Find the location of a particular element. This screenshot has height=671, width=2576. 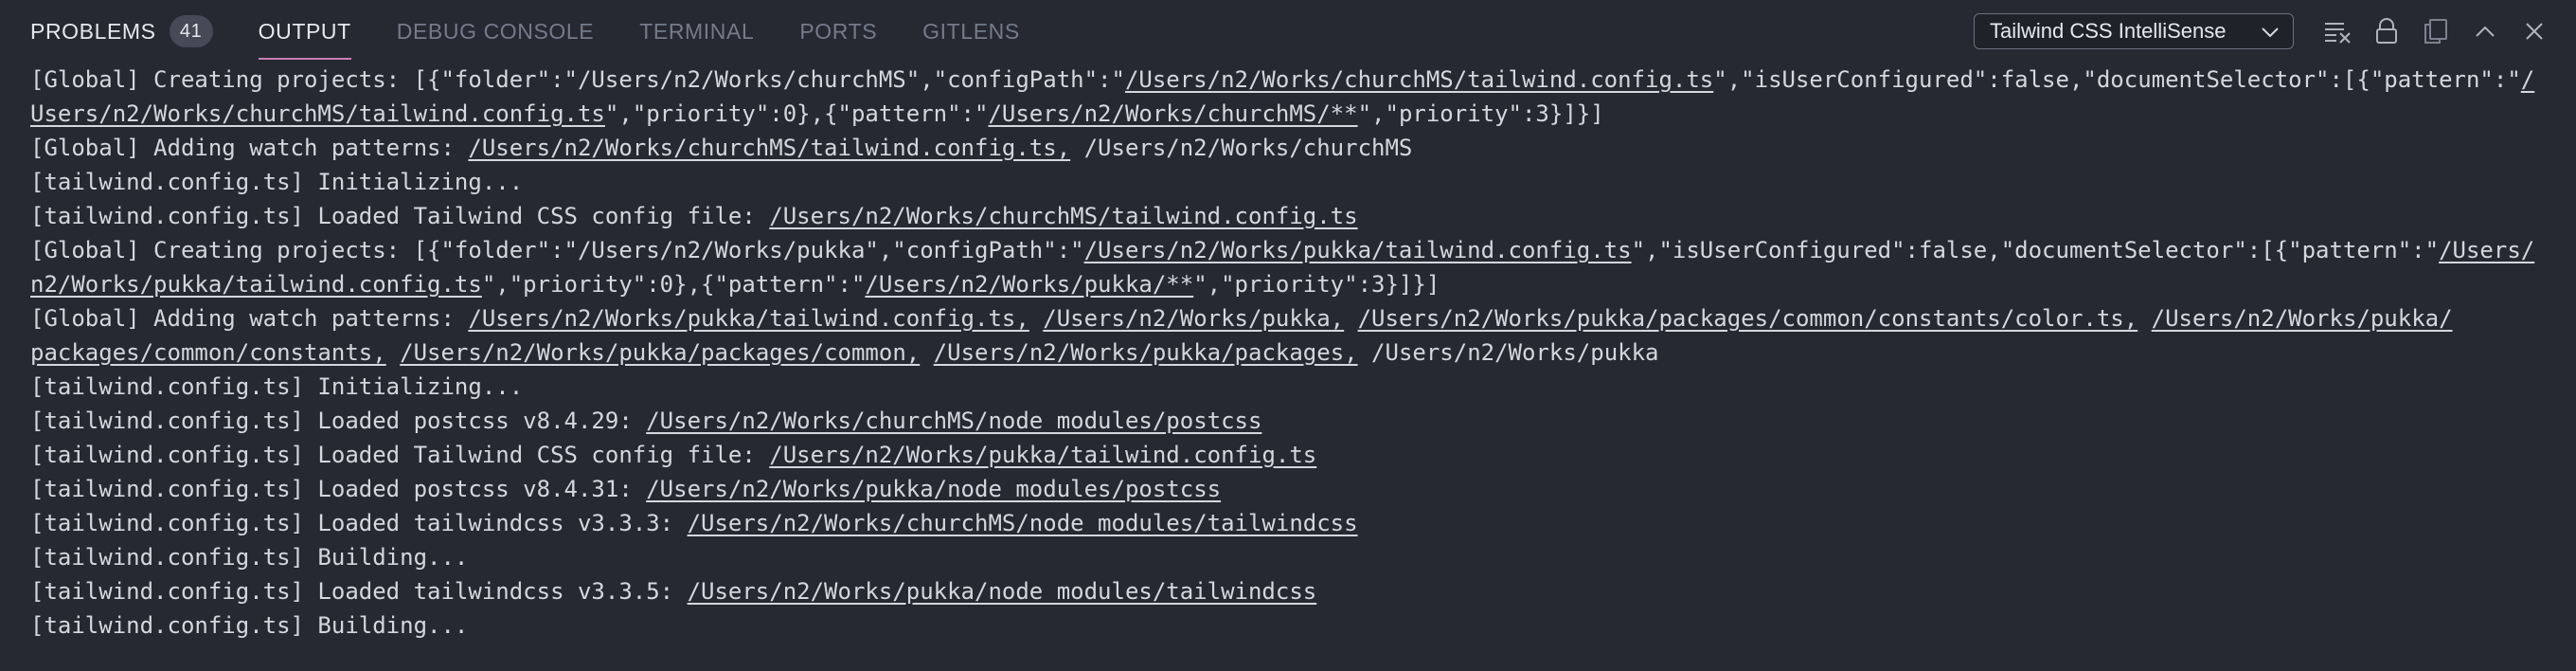

output-channel-select: Tailwind CSS IntelliSense is located at coordinates (2134, 31).